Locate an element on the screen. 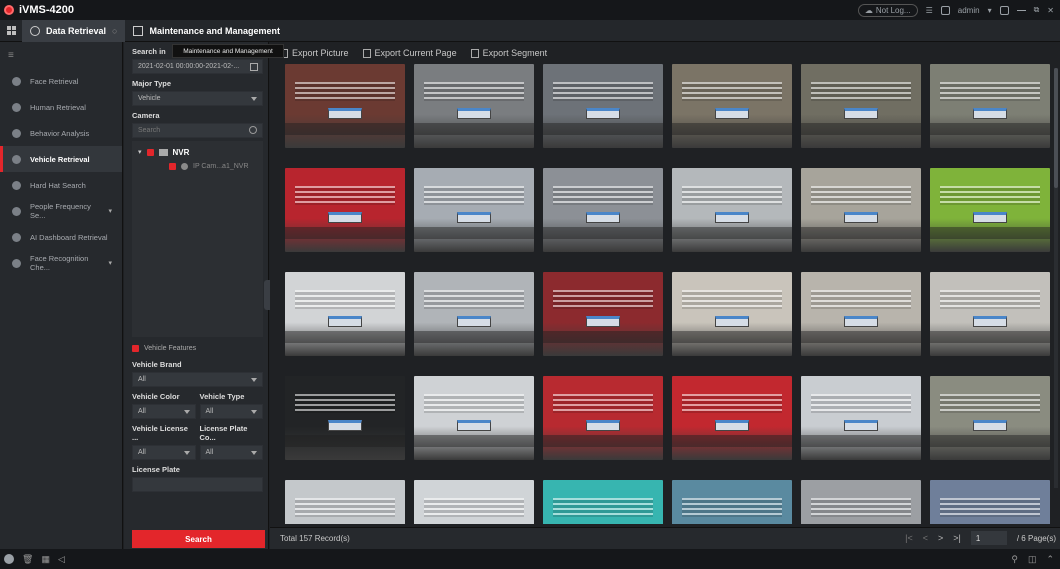 This screenshot has width=1060, height=569. vehicle-brand-select: All is located at coordinates (197, 379).